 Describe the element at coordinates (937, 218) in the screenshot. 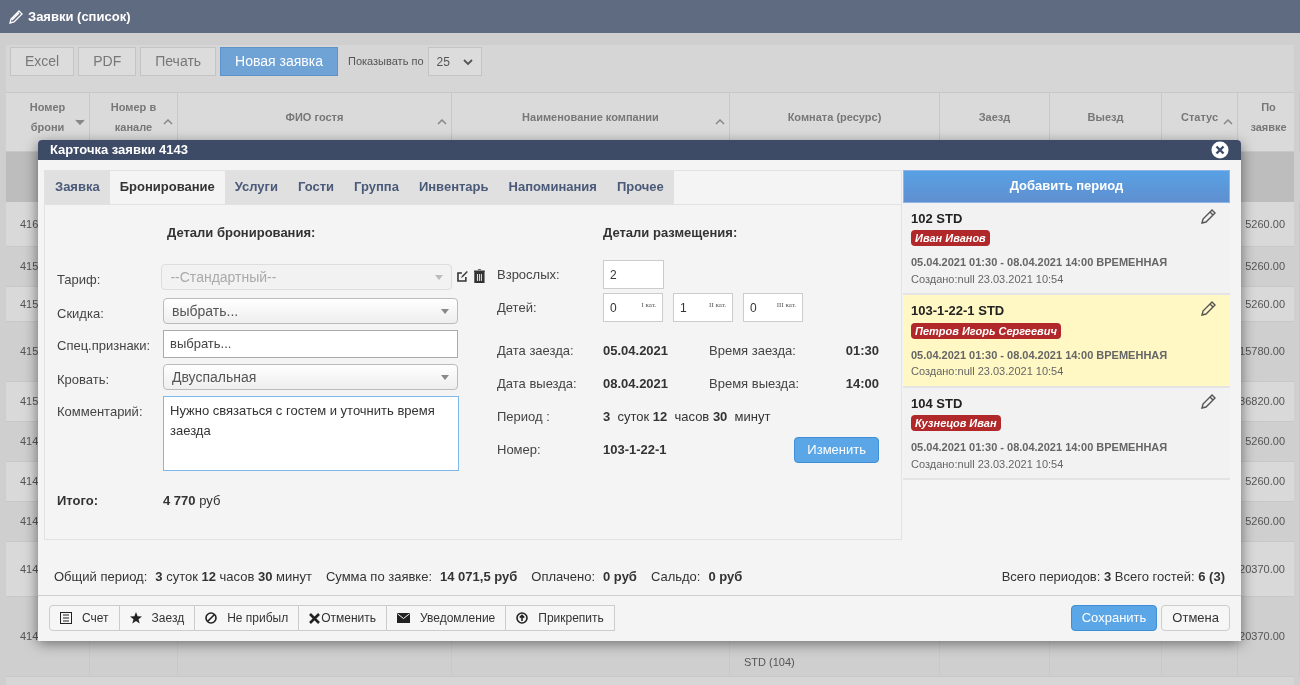

I see `room-name: 102 STD` at that location.